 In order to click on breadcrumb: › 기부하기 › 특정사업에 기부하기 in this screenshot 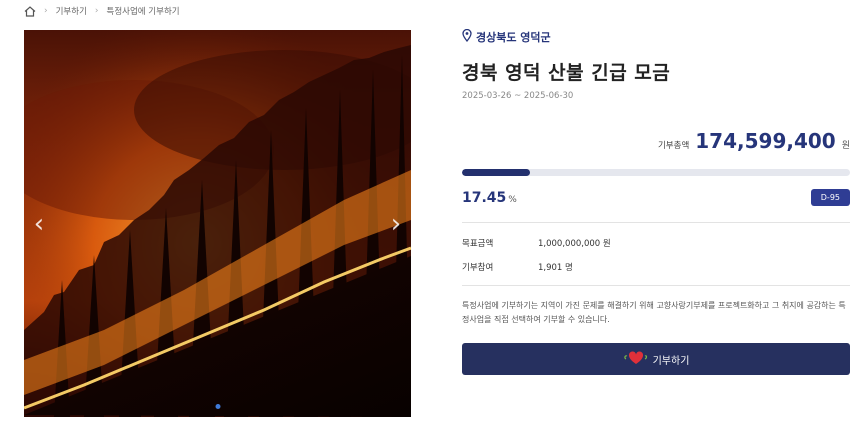, I will do `click(102, 11)`.